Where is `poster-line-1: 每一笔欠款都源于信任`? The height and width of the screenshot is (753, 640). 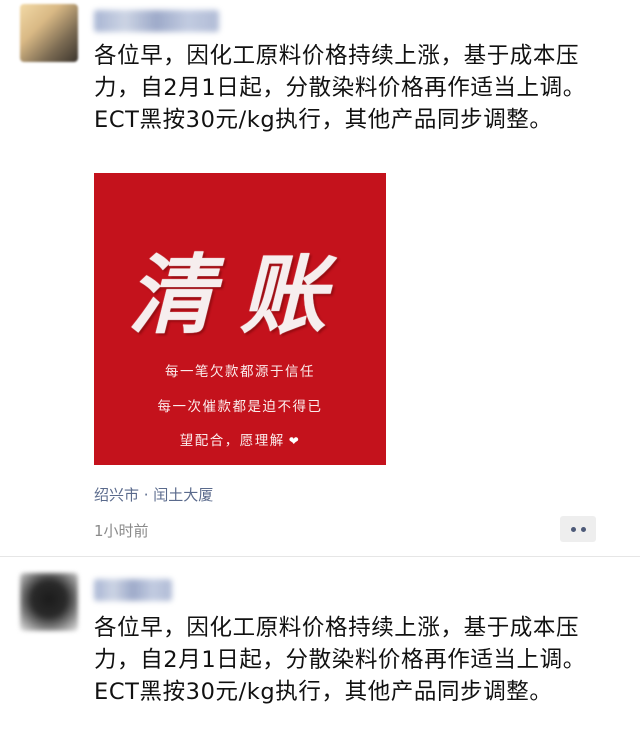
poster-line-1: 每一笔欠款都源于信任 is located at coordinates (240, 372).